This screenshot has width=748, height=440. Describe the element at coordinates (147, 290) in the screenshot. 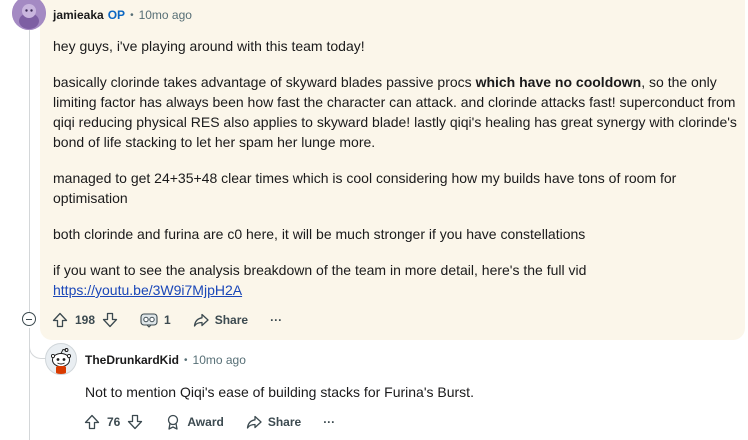

I see `video-link: https://youtu.be/3W9i7MjpH2A` at that location.